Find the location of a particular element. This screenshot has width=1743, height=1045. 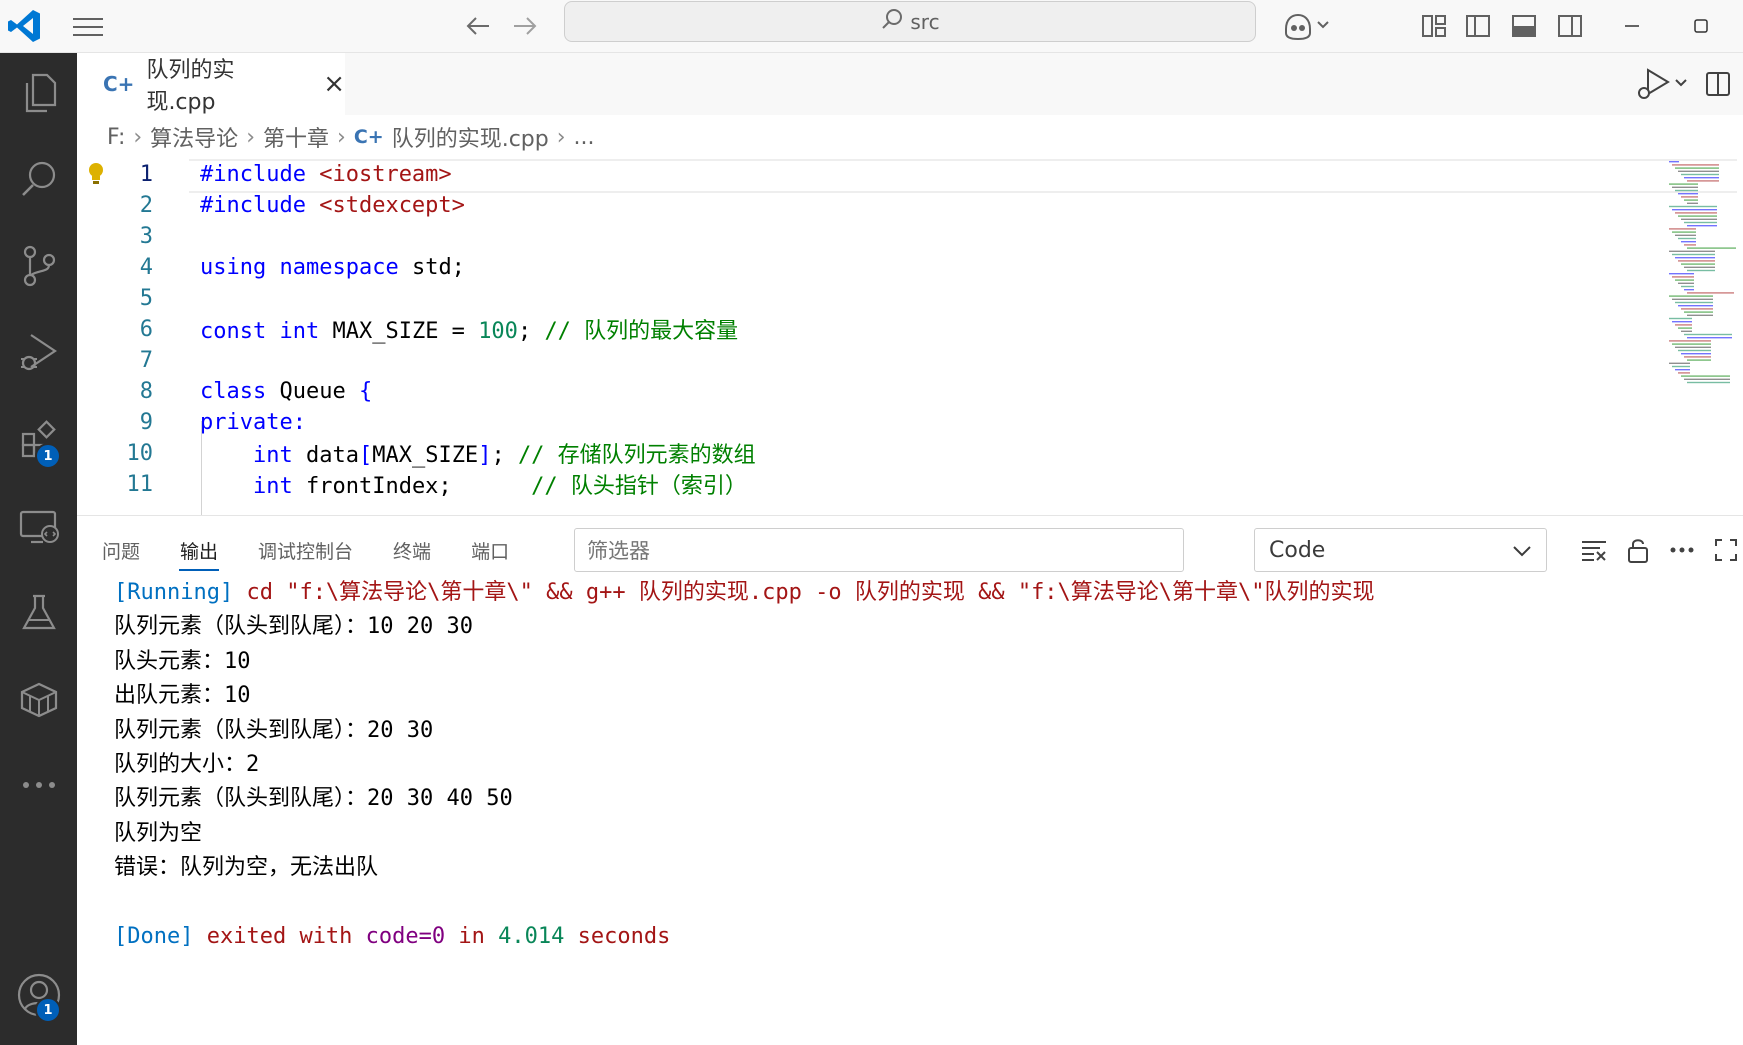

panel-tabs: 问题 输出 调试控制台 终端 端口 is located at coordinates (303, 550).